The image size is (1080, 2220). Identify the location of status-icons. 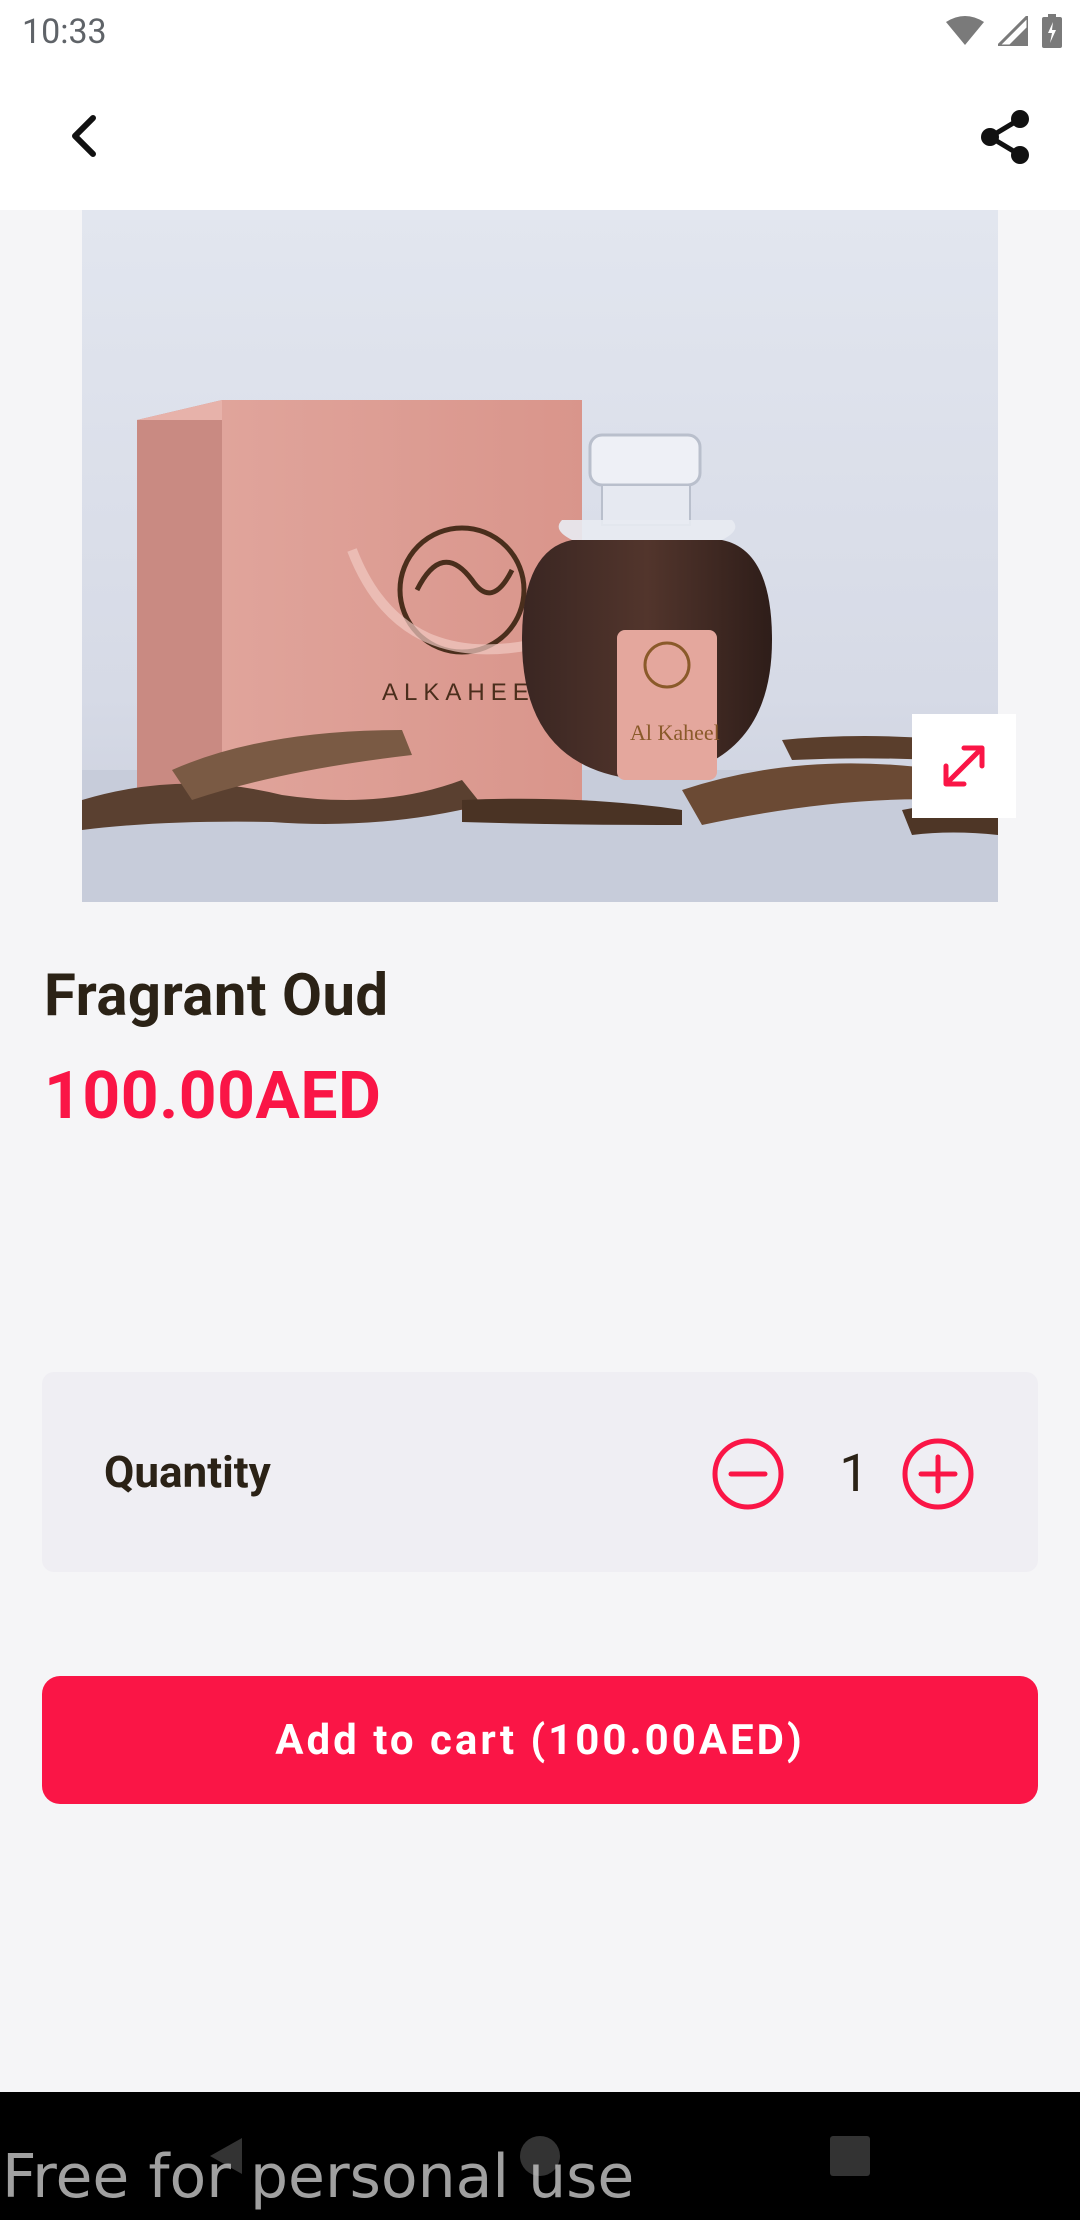
(1004, 31).